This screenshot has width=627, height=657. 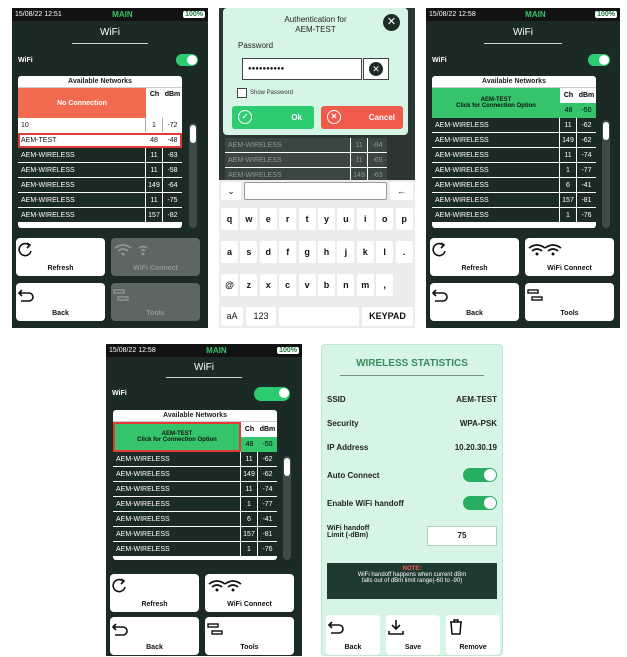 I want to click on key: u, so click(x=346, y=219).